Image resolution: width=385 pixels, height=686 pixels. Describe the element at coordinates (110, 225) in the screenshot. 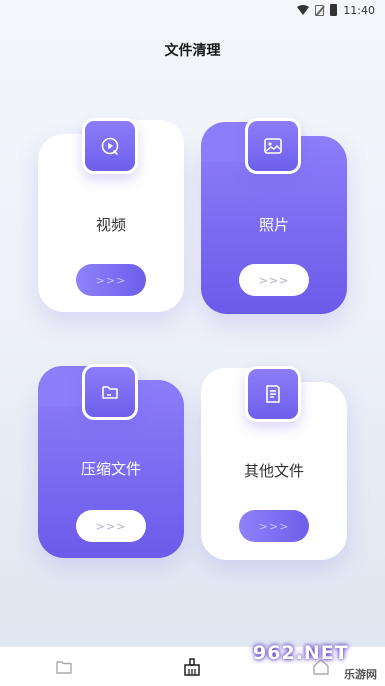

I see `card-video-label: 视频` at that location.